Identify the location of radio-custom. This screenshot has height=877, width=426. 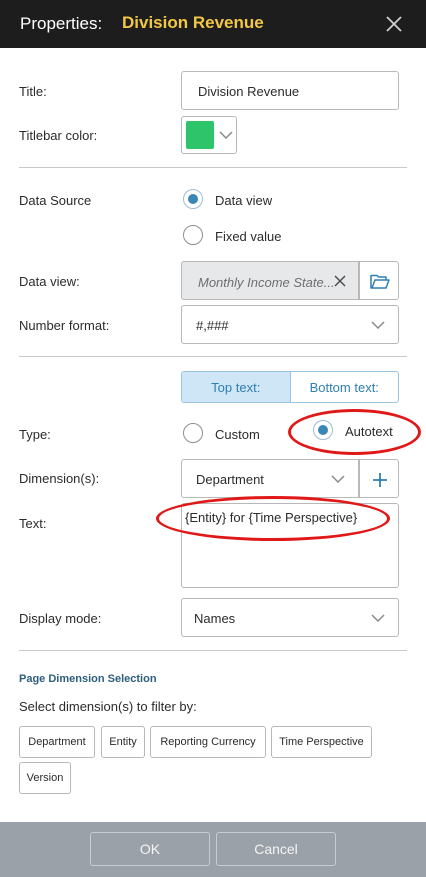
(193, 433).